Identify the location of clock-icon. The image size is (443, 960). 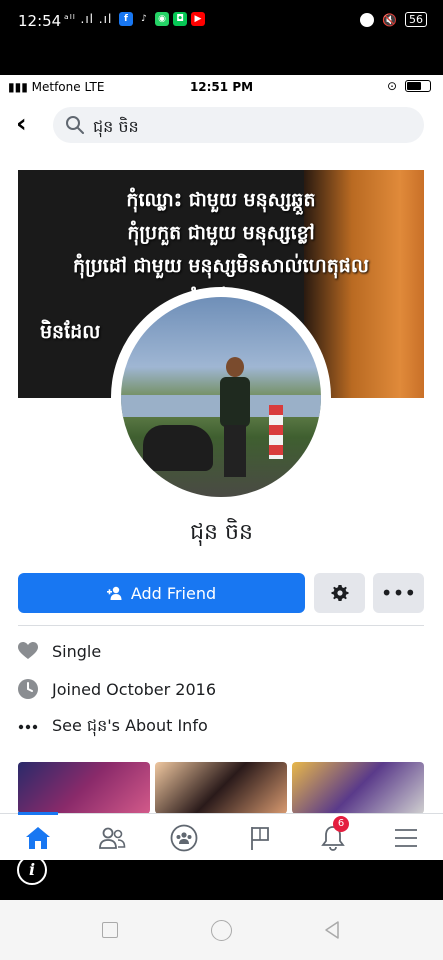
(28, 689).